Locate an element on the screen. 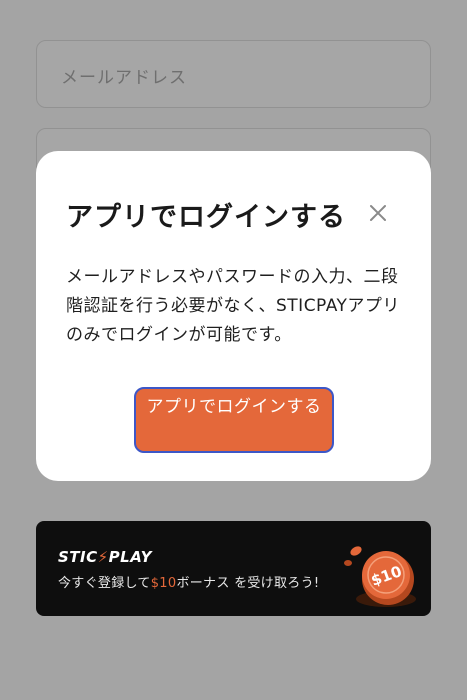  modal-title: アプリでログインする is located at coordinates (206, 217).